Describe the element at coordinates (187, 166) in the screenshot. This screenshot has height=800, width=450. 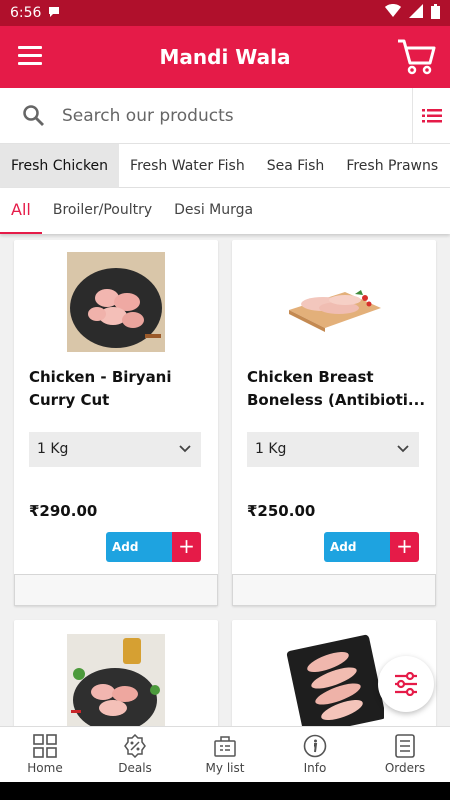
I see `tab-fresh-water-fish: Fresh Water Fish` at that location.